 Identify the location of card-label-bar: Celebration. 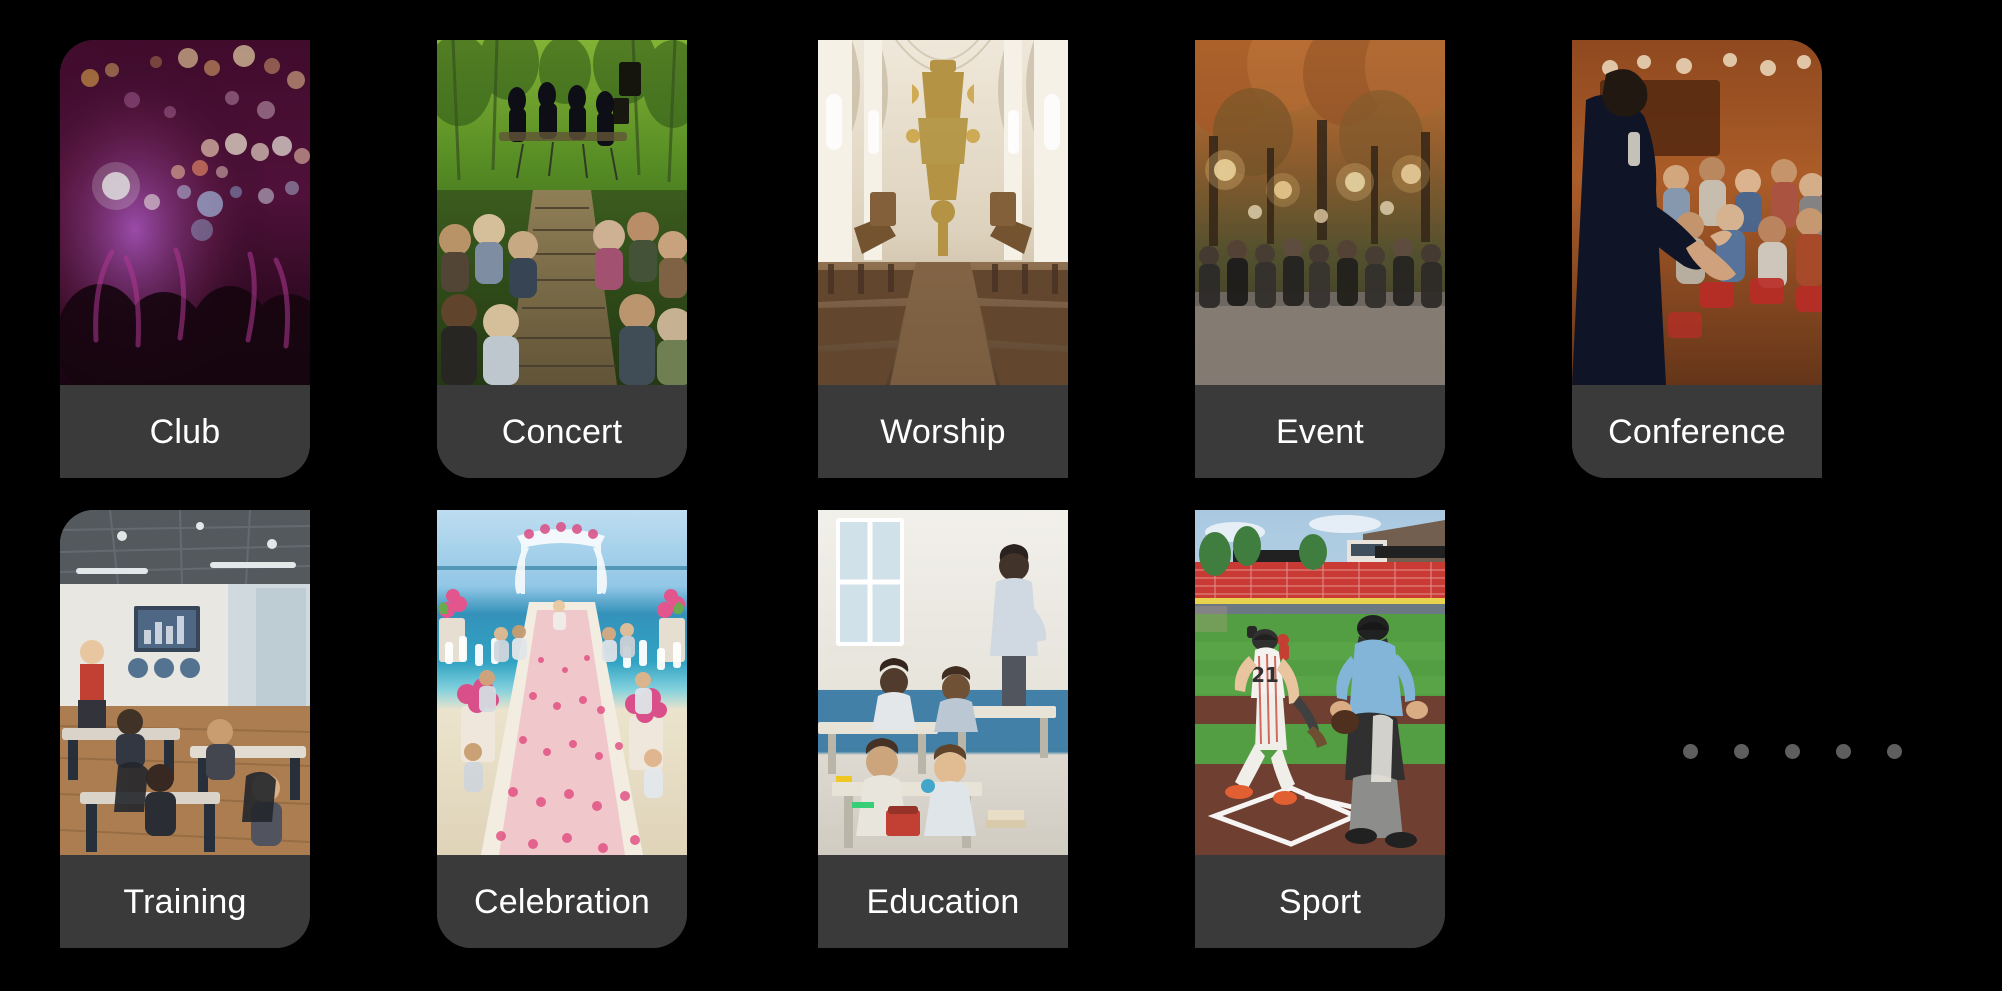
(562, 901).